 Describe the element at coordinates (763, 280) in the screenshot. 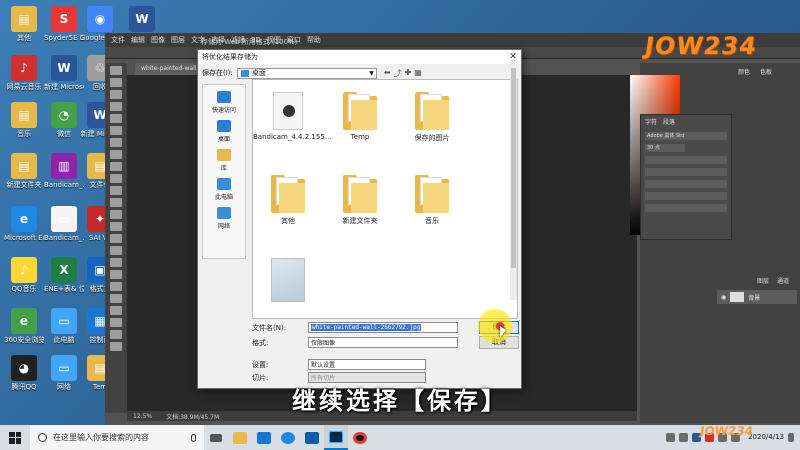

I see `tab-layers: 图层` at that location.